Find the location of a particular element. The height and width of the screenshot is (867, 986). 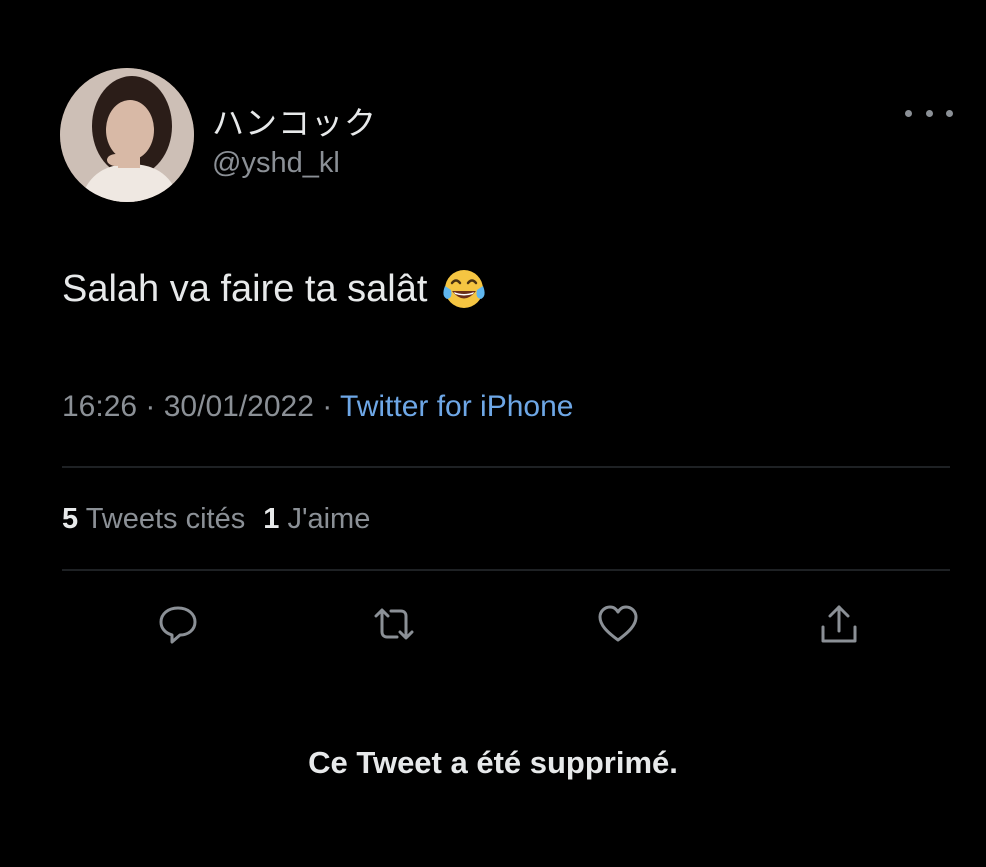

share-button is located at coordinates (839, 624).